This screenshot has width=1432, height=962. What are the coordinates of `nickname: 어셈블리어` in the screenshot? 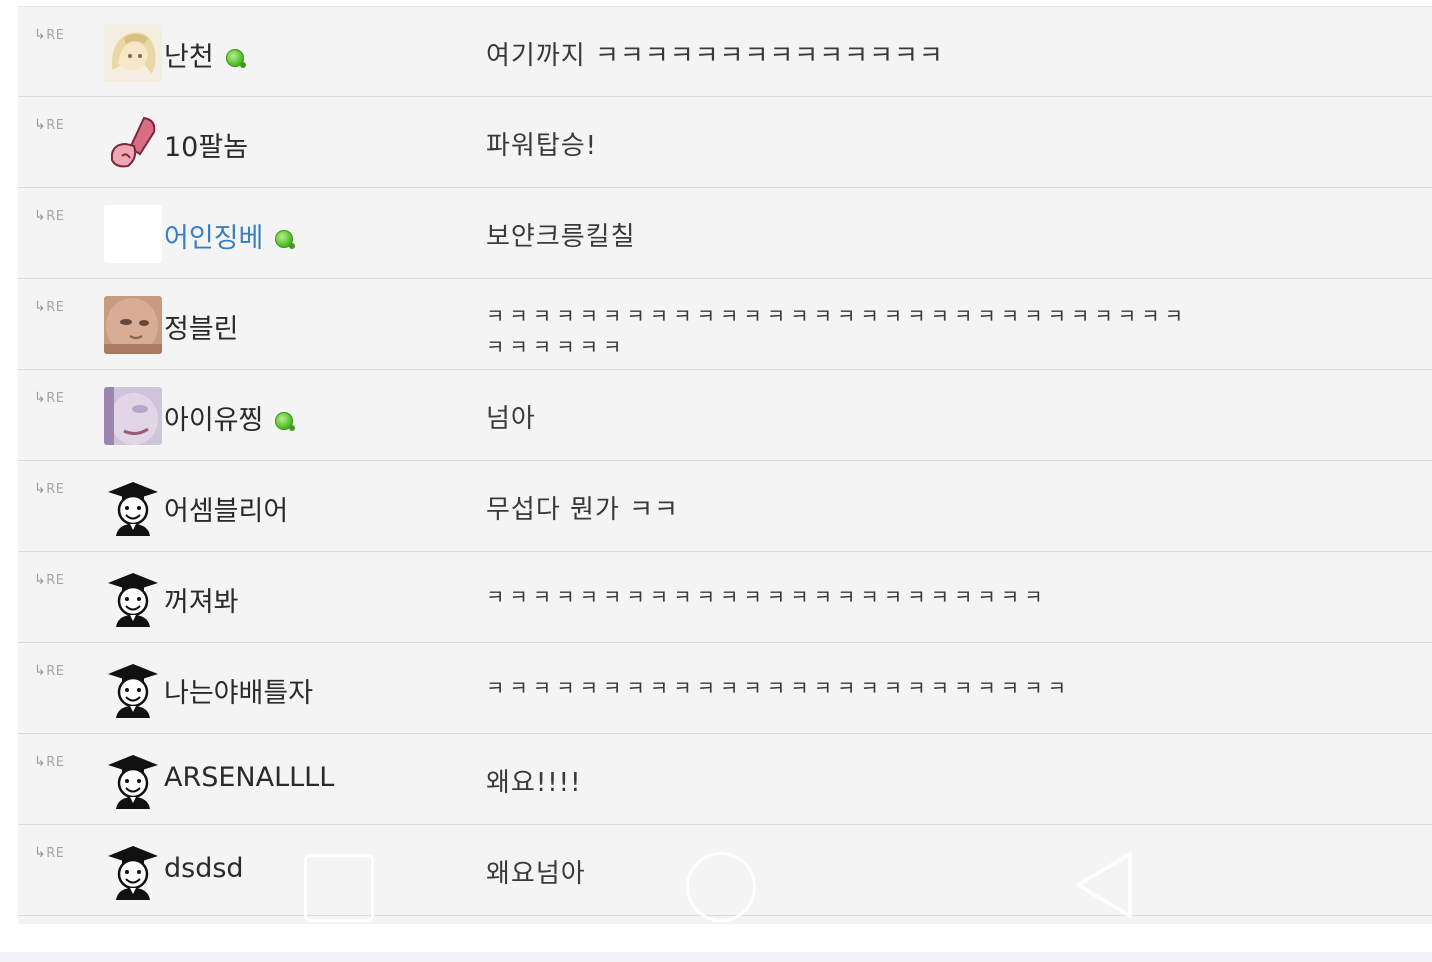 It's located at (226, 508).